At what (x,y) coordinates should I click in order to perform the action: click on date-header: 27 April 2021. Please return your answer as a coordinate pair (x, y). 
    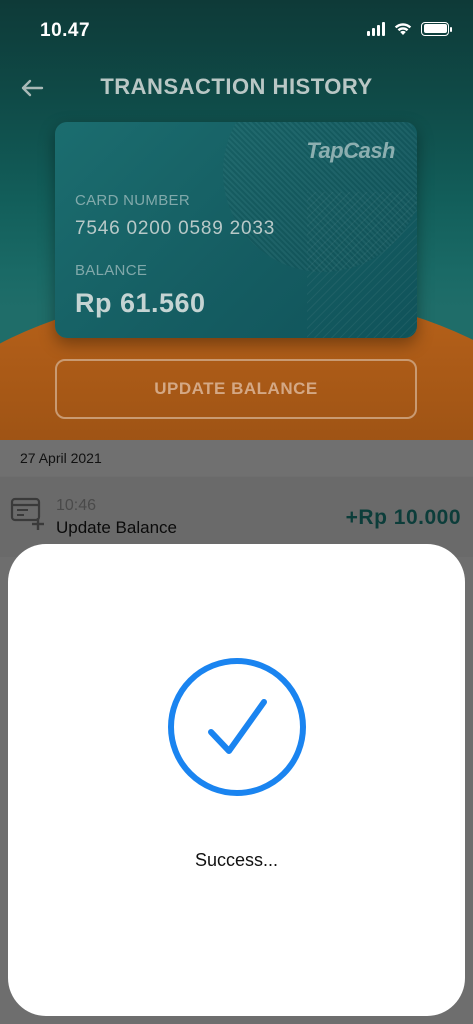
    Looking at the image, I should click on (236, 458).